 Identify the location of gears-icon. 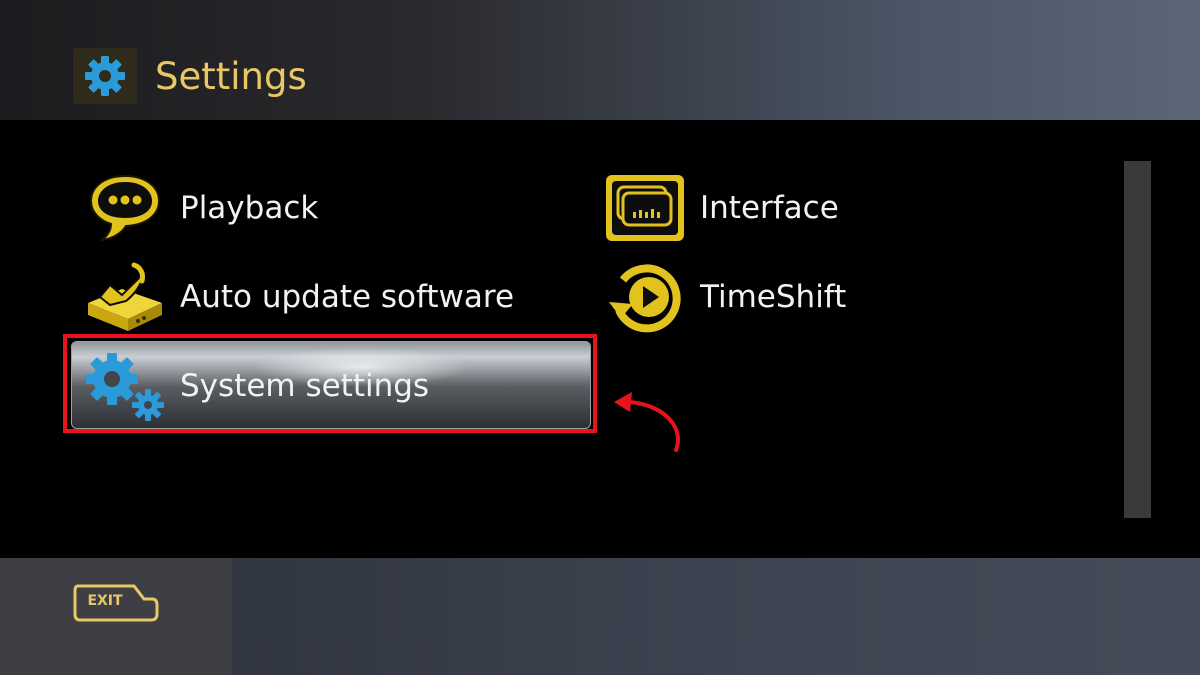
(125, 386).